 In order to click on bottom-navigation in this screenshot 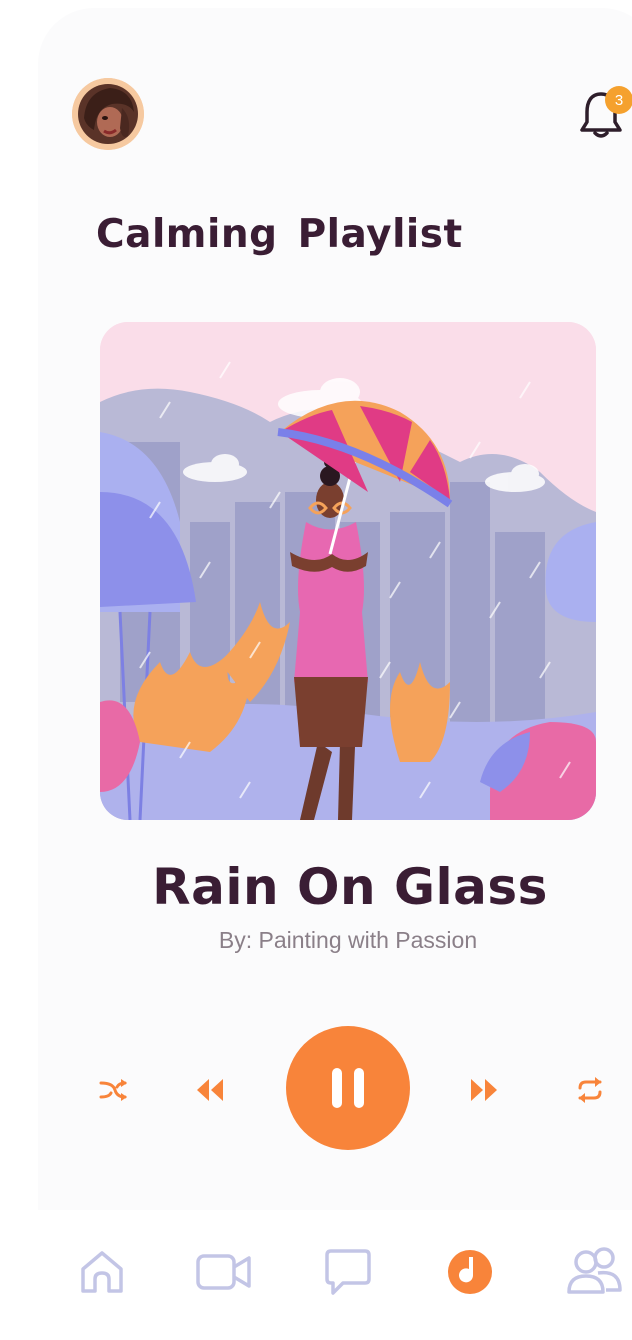, I will do `click(335, 1275)`.